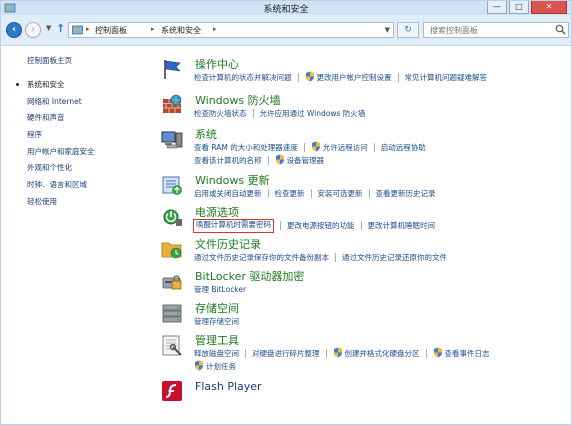 The image size is (572, 425). What do you see at coordinates (231, 30) in the screenshot?
I see `address-bar: ▸ 控制面板 ▸ 系统和安全 ▸ ▼` at bounding box center [231, 30].